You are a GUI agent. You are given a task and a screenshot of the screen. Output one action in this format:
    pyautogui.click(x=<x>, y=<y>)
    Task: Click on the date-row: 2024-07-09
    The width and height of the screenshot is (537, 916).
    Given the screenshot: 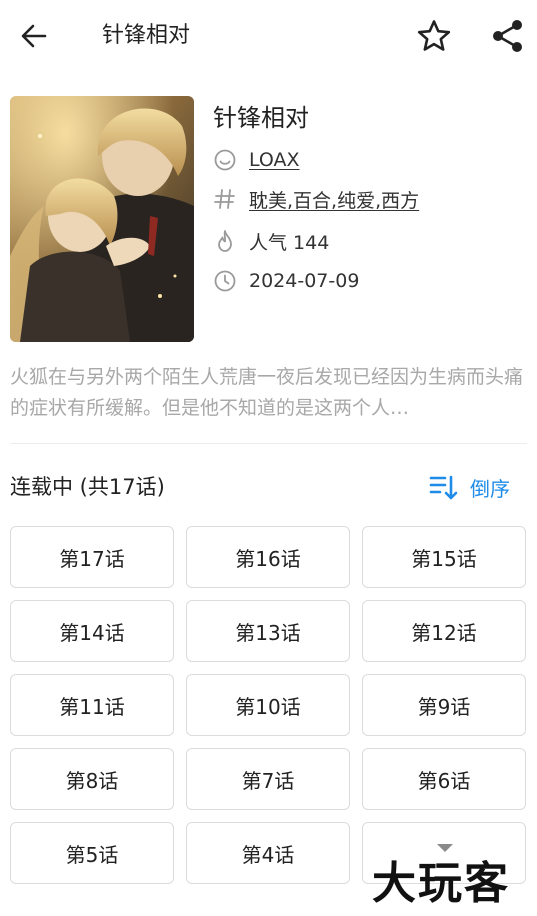 What is the action you would take?
    pyautogui.click(x=368, y=281)
    